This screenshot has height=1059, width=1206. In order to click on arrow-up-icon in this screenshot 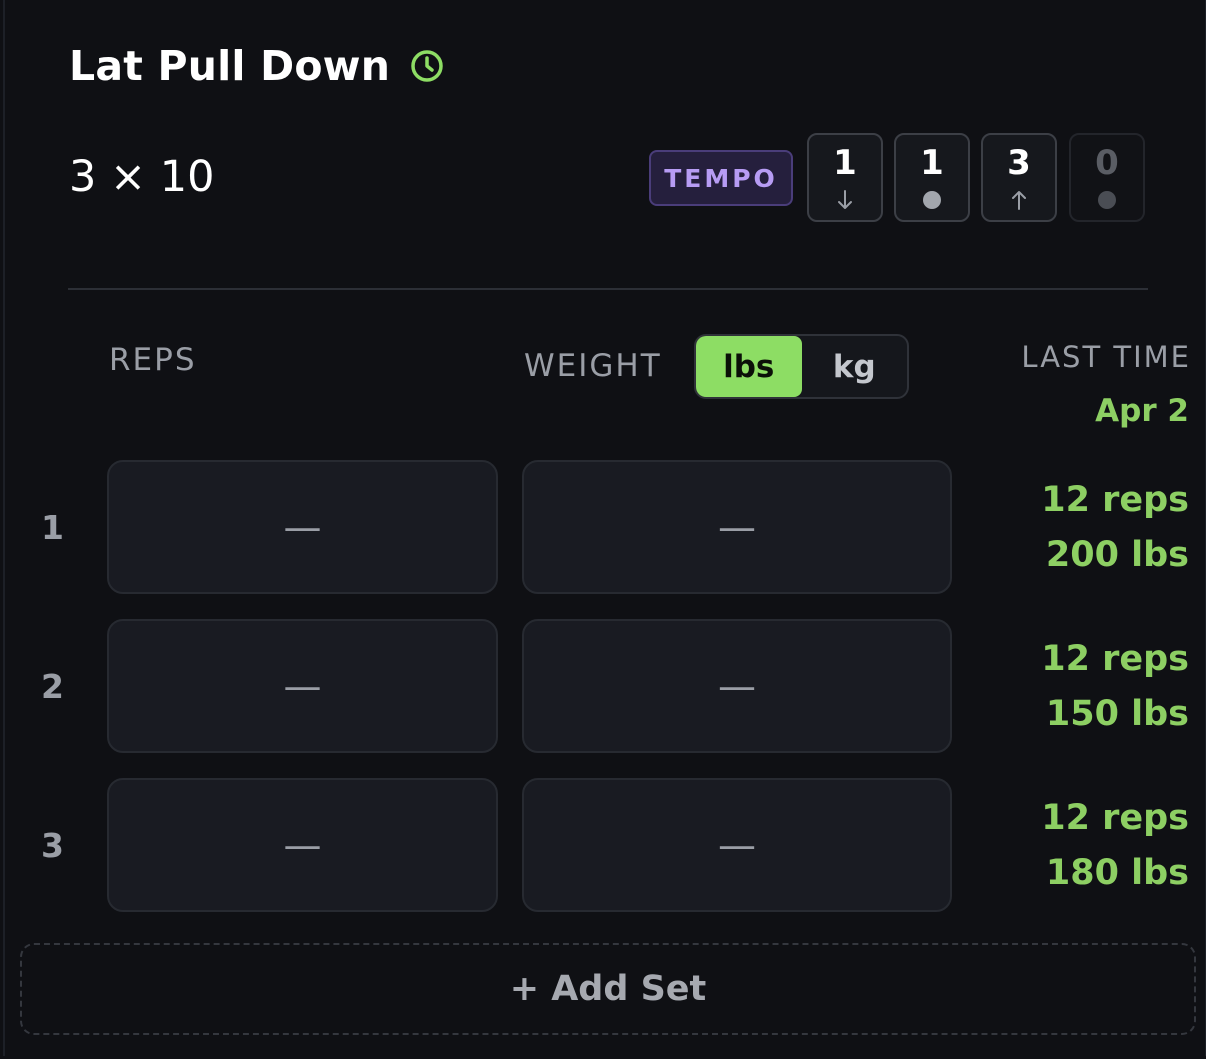, I will do `click(1019, 200)`.